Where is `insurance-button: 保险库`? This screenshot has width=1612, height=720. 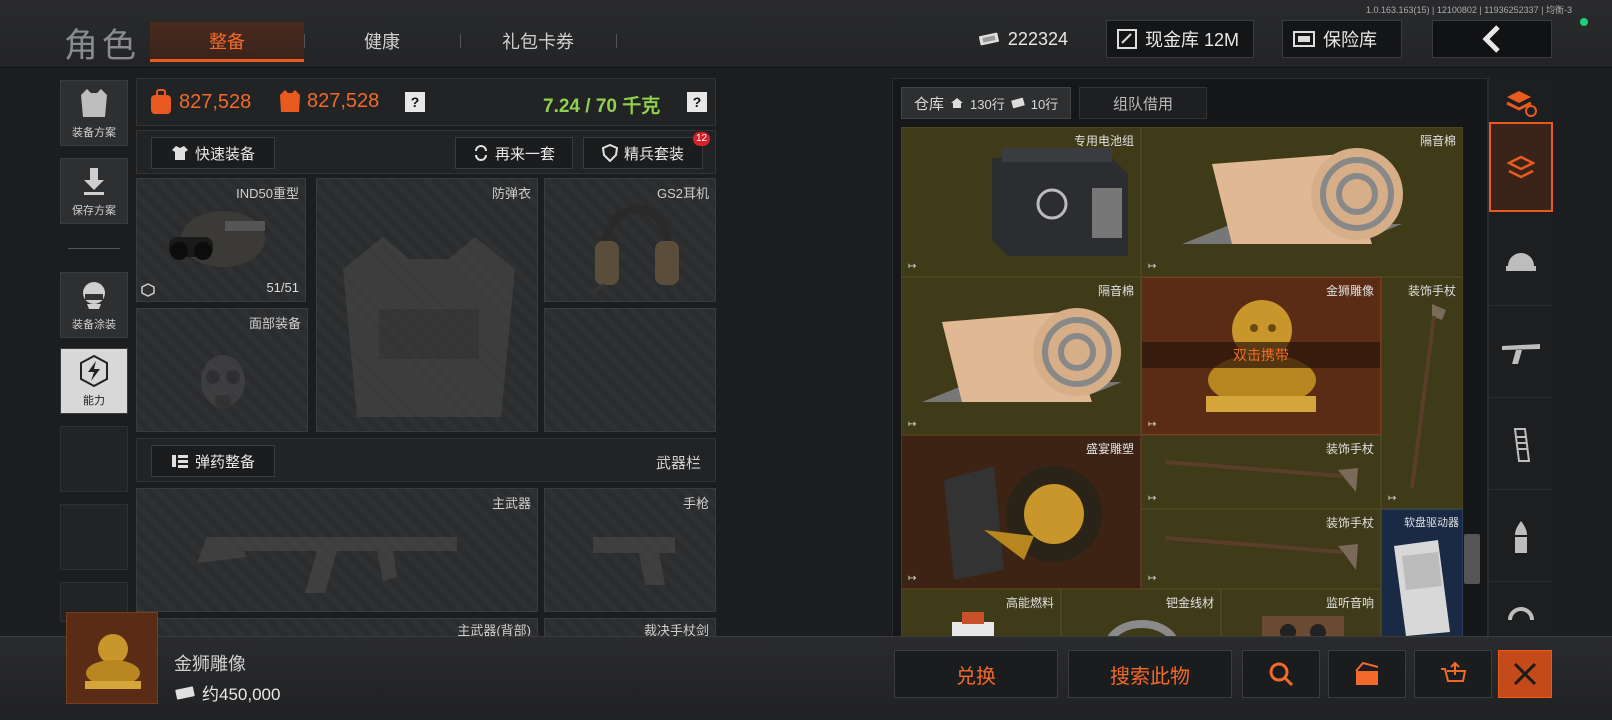 insurance-button: 保险库 is located at coordinates (1342, 39).